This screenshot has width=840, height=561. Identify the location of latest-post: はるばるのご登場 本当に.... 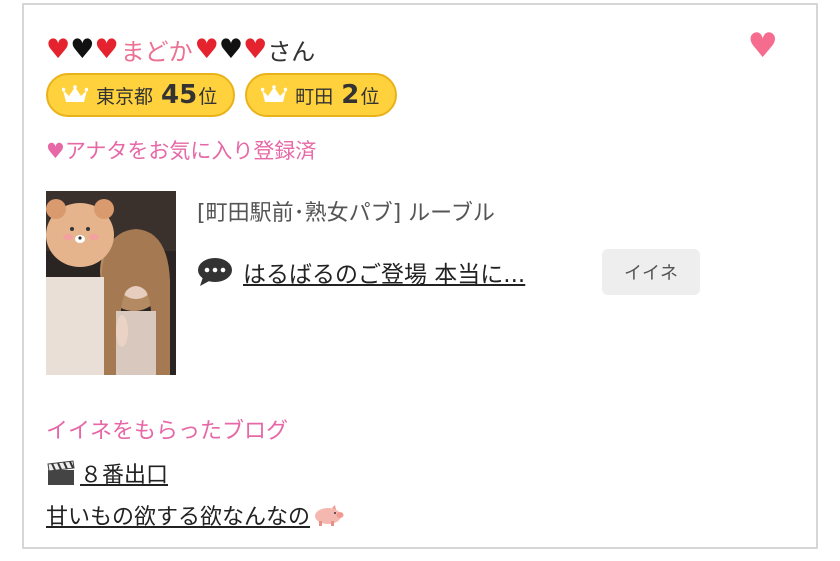
(361, 272).